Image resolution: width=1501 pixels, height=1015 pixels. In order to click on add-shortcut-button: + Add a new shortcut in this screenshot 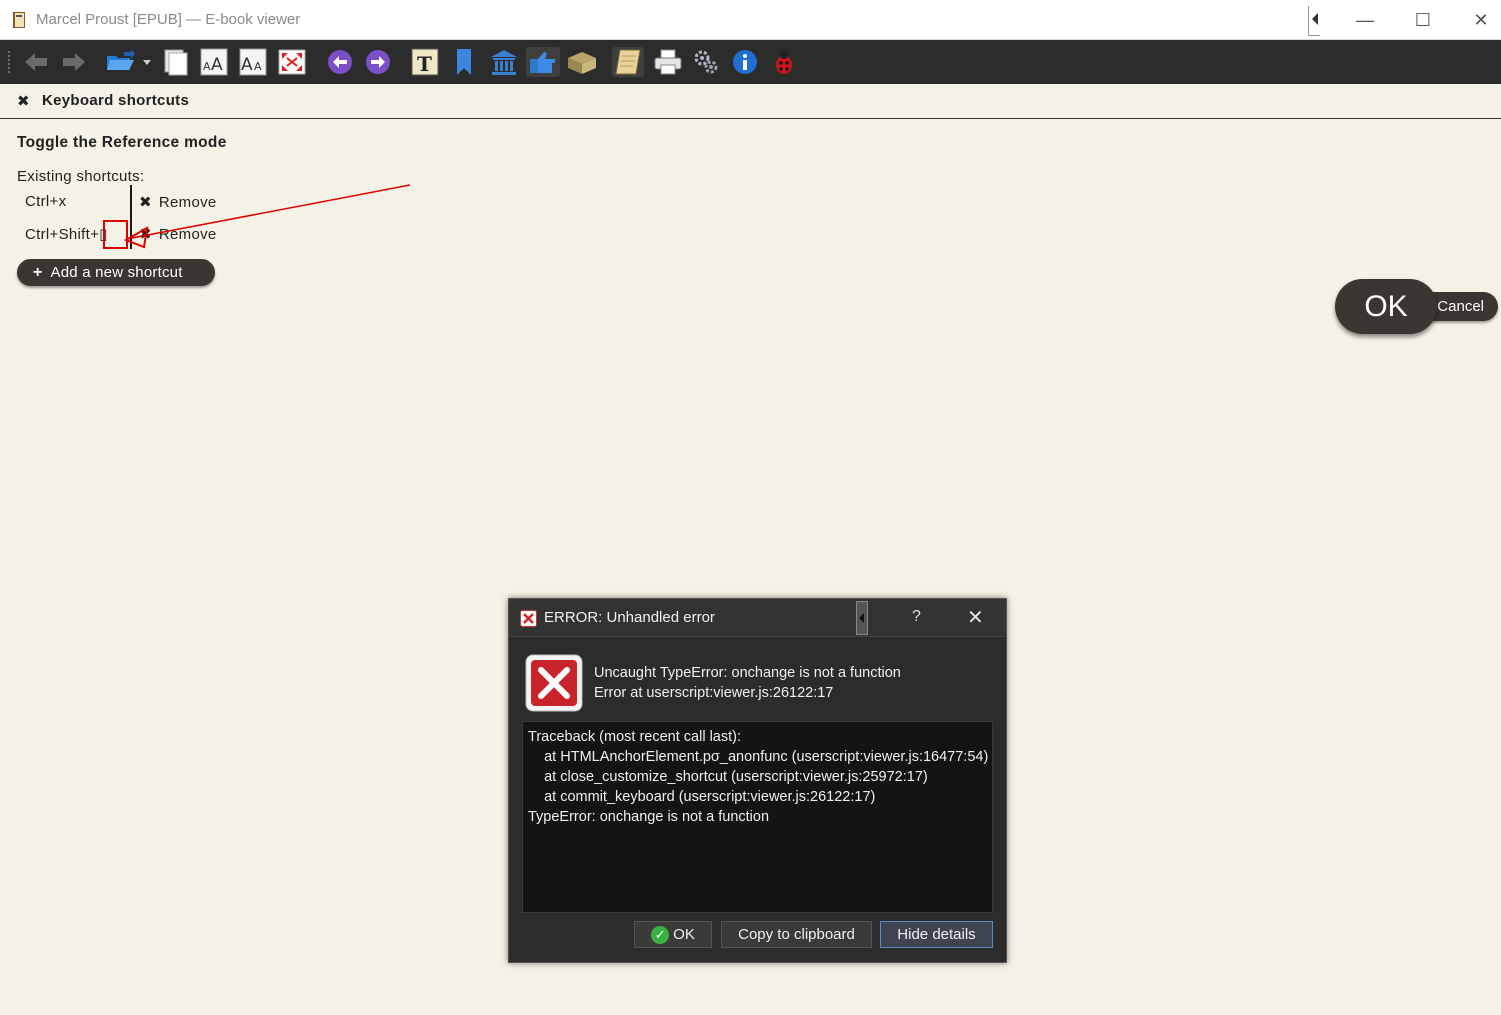, I will do `click(116, 272)`.